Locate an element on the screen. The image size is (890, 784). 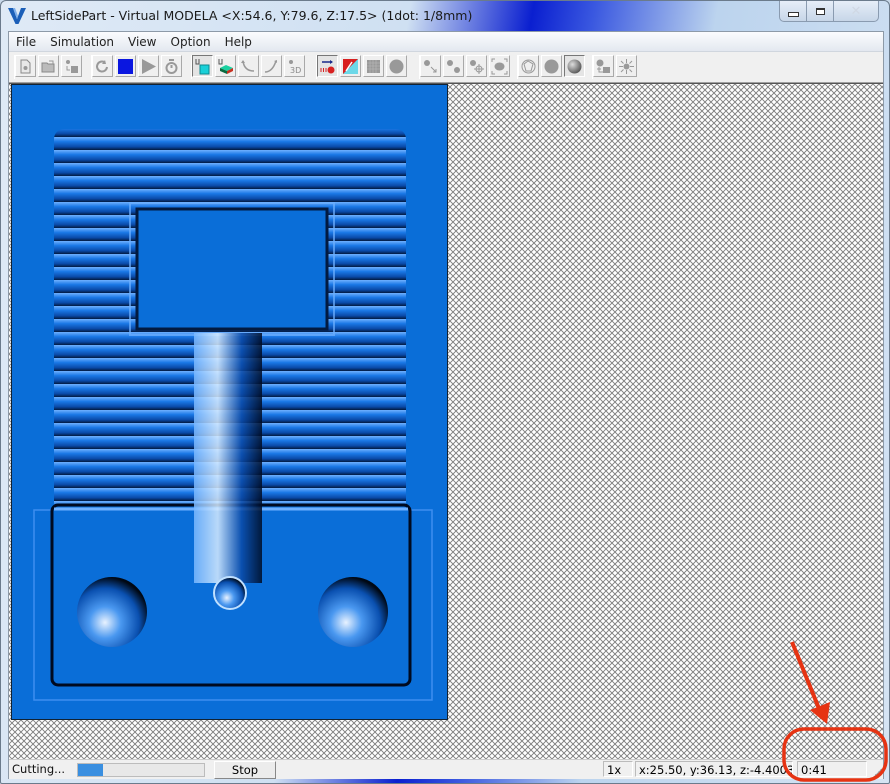
3d-view-button: 3D is located at coordinates (294, 66).